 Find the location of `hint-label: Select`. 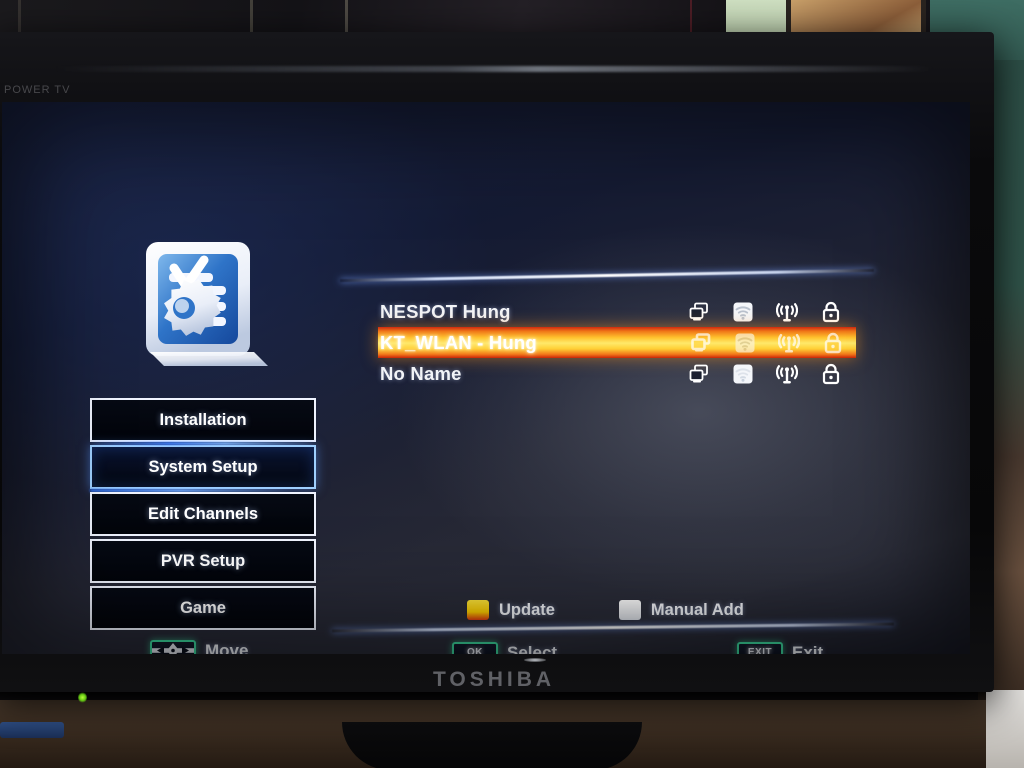

hint-label: Select is located at coordinates (532, 648).